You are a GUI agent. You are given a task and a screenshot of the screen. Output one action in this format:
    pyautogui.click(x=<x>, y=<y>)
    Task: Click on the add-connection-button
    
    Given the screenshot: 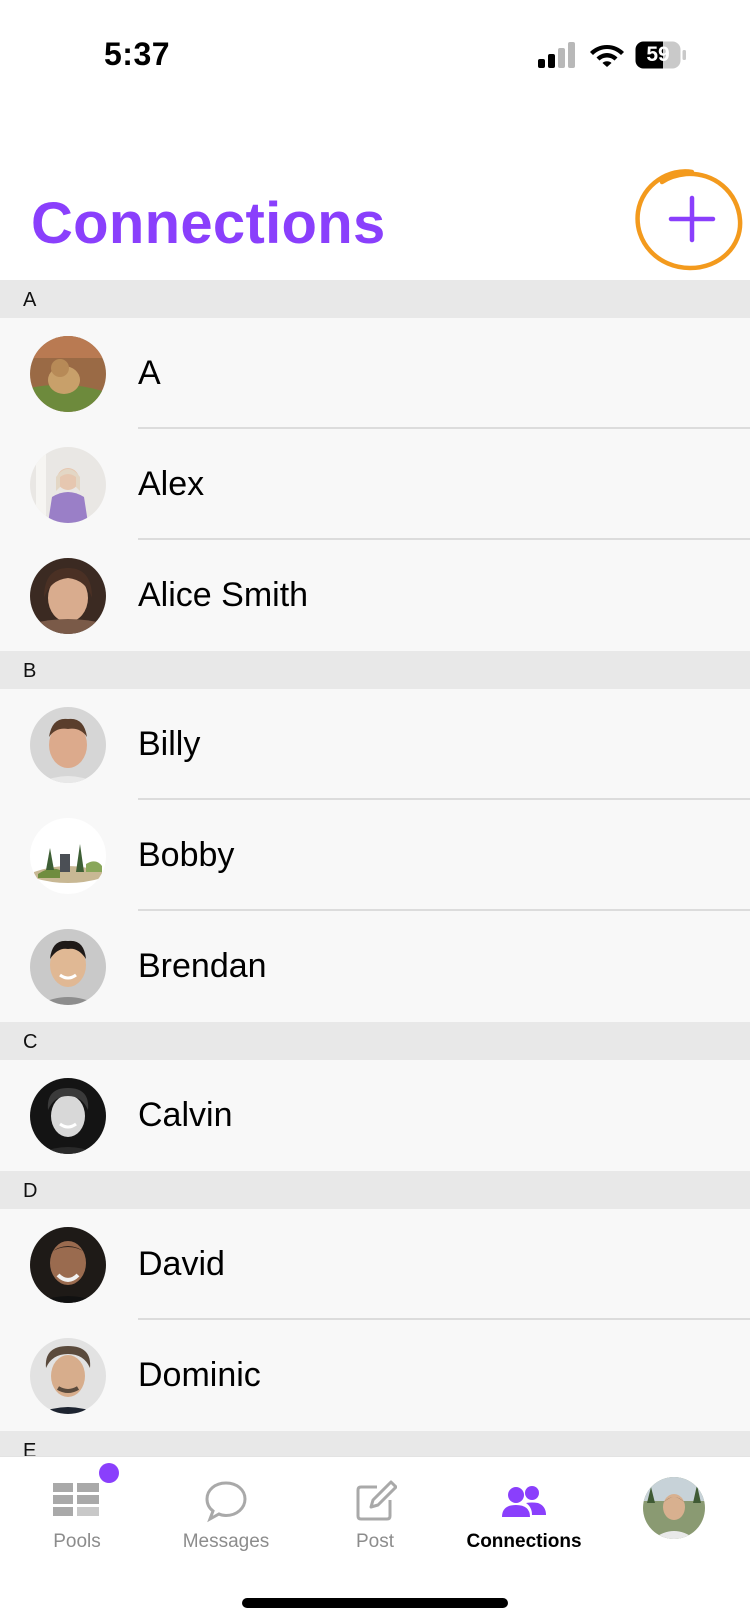 What is the action you would take?
    pyautogui.click(x=687, y=221)
    